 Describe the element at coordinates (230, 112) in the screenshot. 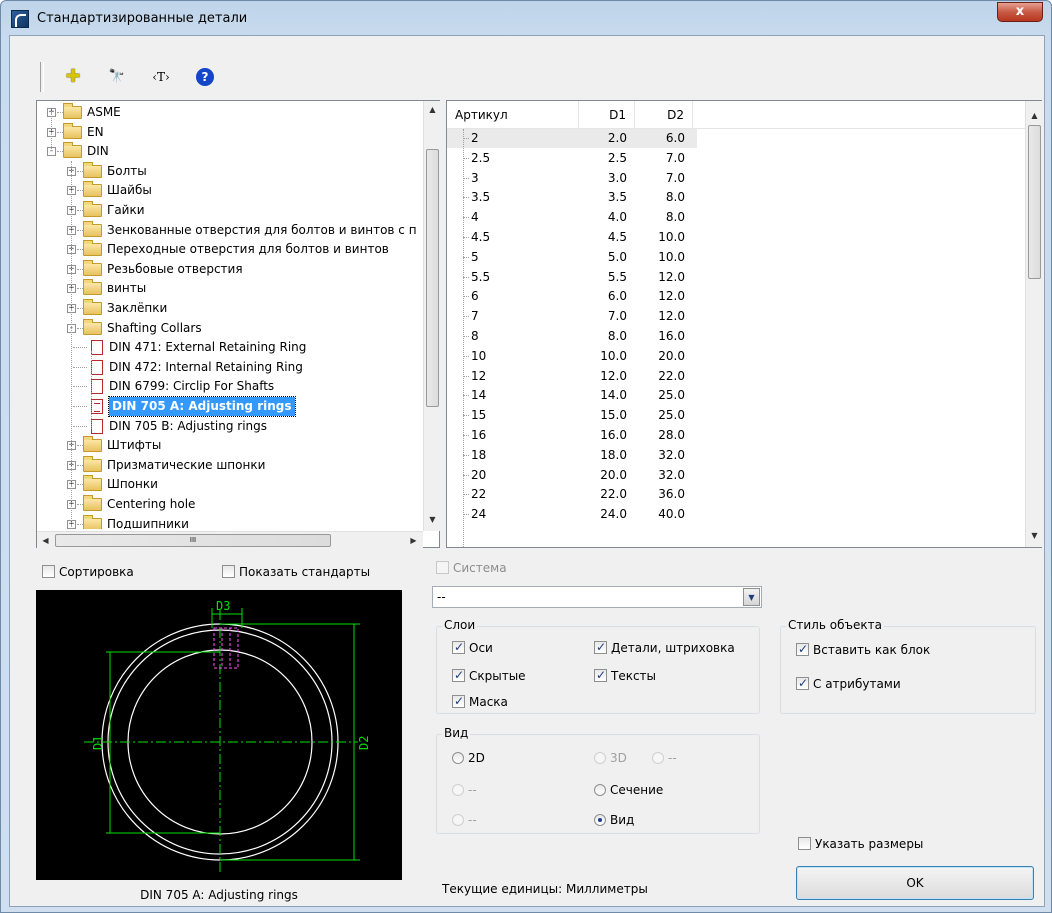

I see `tree-folder-item: + ASME` at that location.